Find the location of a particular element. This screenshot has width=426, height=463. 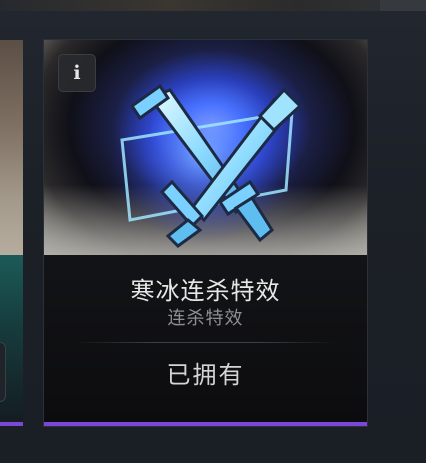

item-category: 连杀特效 is located at coordinates (205, 318).